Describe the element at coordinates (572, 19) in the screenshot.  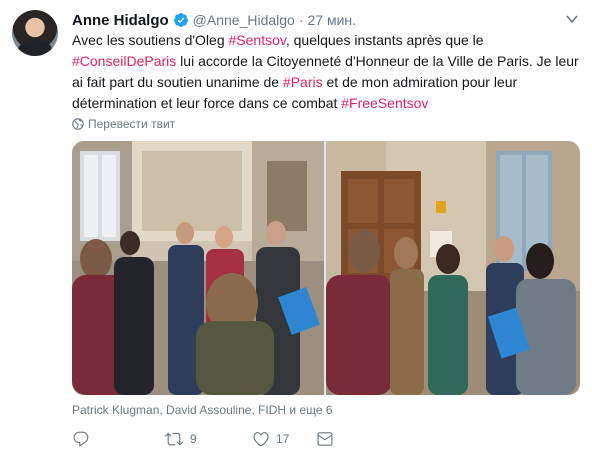
I see `chevron-down-icon` at that location.